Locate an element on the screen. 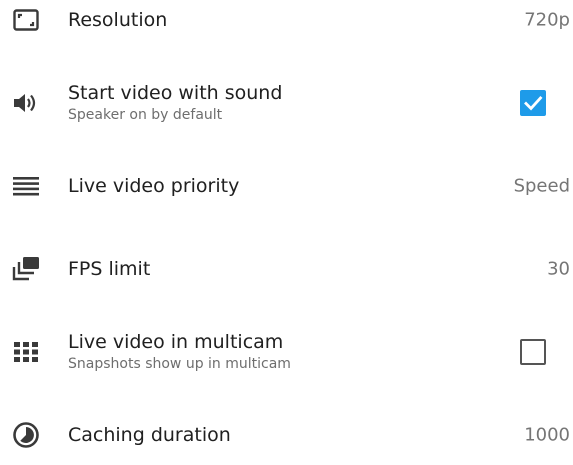 The image size is (573, 465). grid-icon is located at coordinates (26, 352).